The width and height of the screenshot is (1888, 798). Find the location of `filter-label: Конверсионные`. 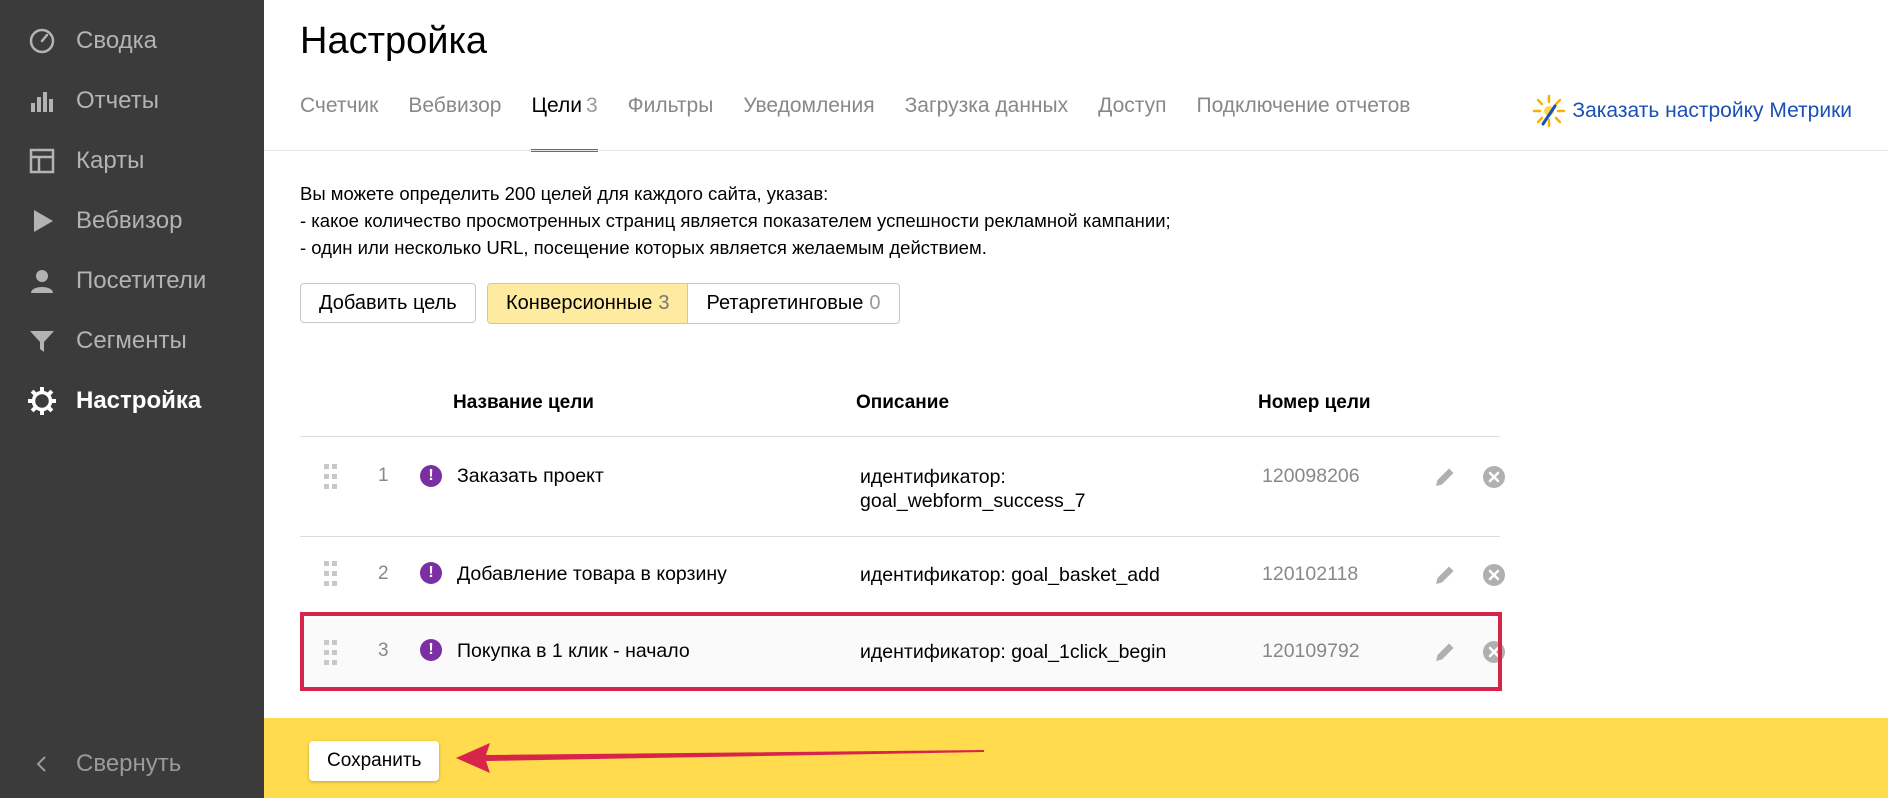

filter-label: Конверсионные is located at coordinates (579, 303).